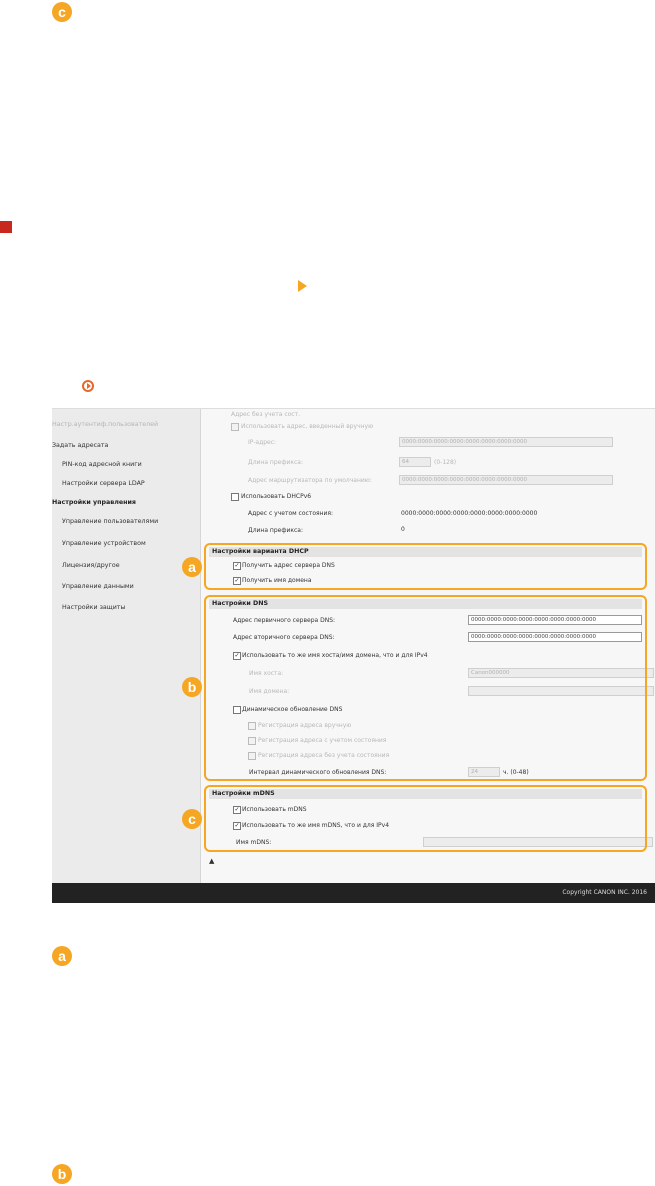  I want to click on stateful-address-value: 0000:0000:0000:0000:0000:0000:0000:0000, so click(469, 513).